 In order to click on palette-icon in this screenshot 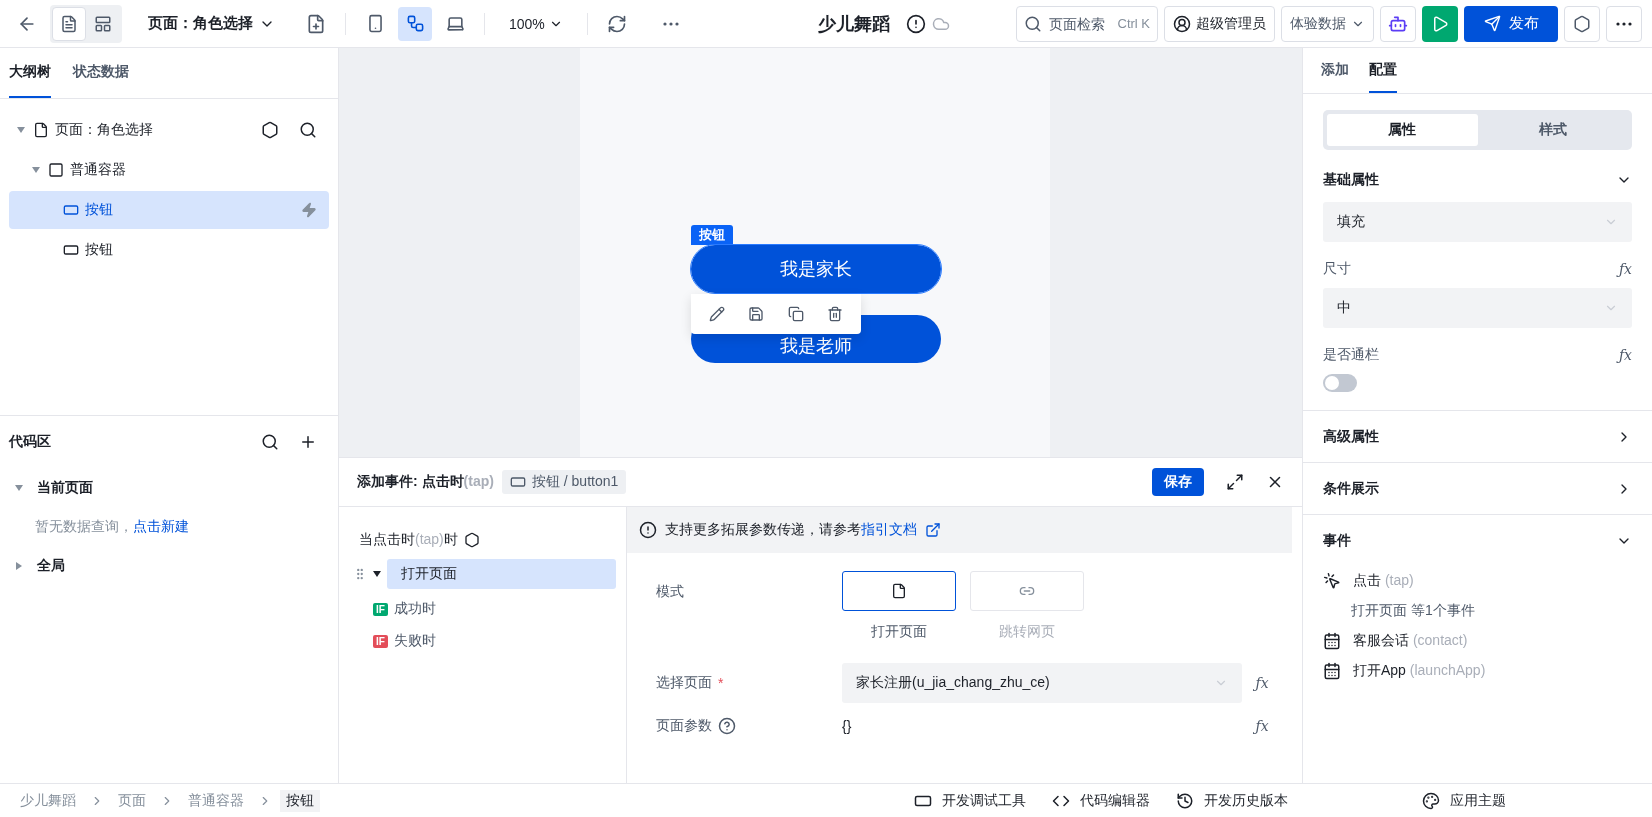, I will do `click(1431, 800)`.